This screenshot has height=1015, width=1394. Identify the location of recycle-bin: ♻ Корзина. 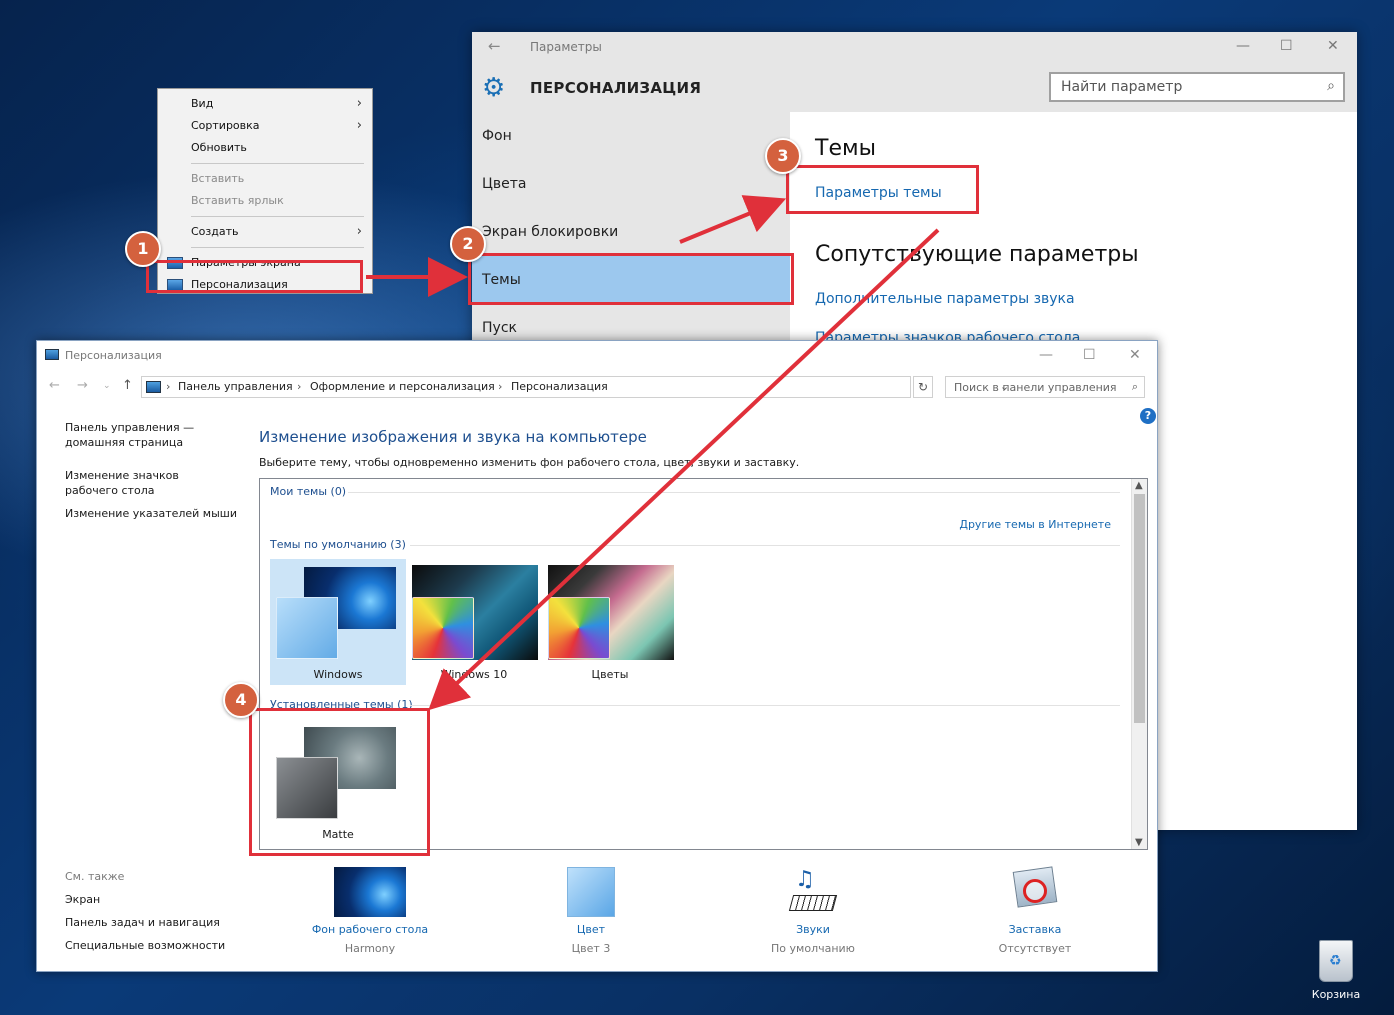
(1336, 970).